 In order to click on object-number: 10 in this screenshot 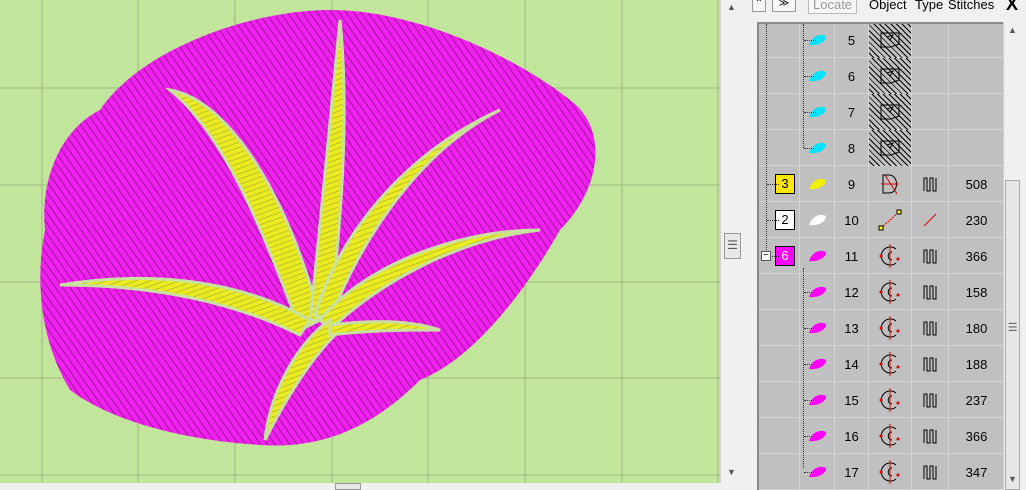, I will do `click(852, 220)`.